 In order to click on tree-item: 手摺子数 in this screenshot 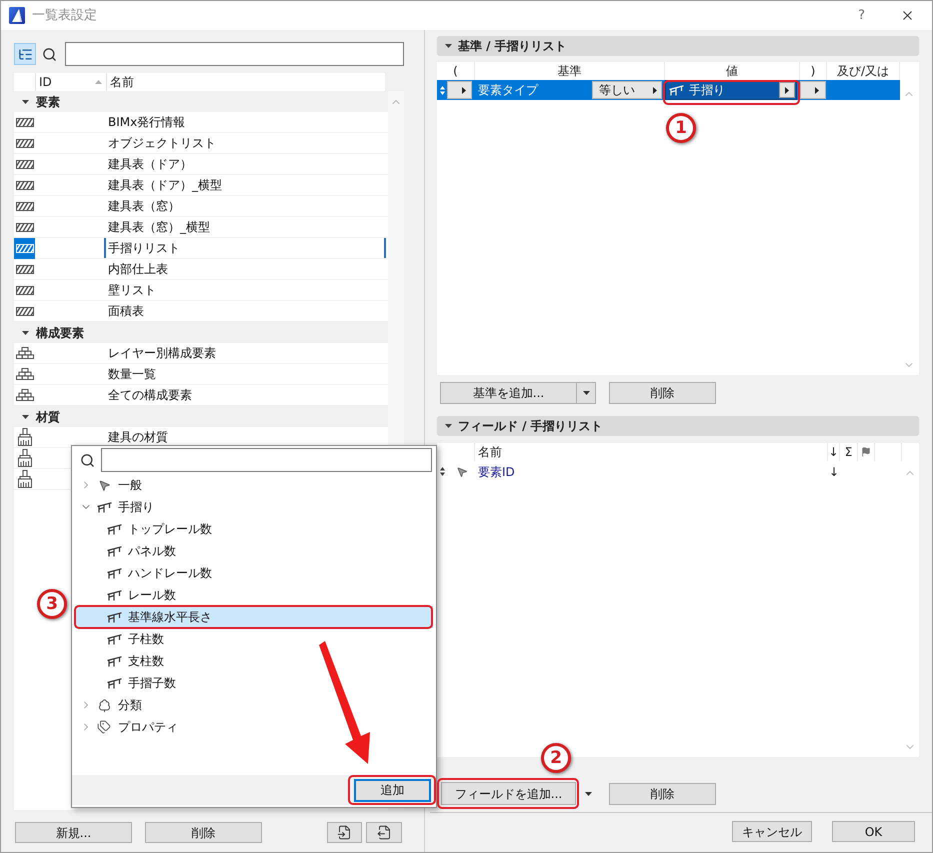, I will do `click(254, 683)`.